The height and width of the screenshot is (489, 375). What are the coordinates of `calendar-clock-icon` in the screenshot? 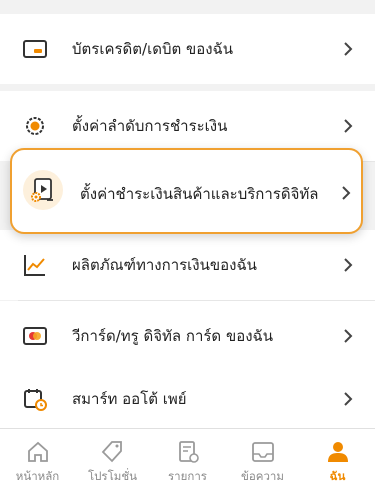 It's located at (35, 400).